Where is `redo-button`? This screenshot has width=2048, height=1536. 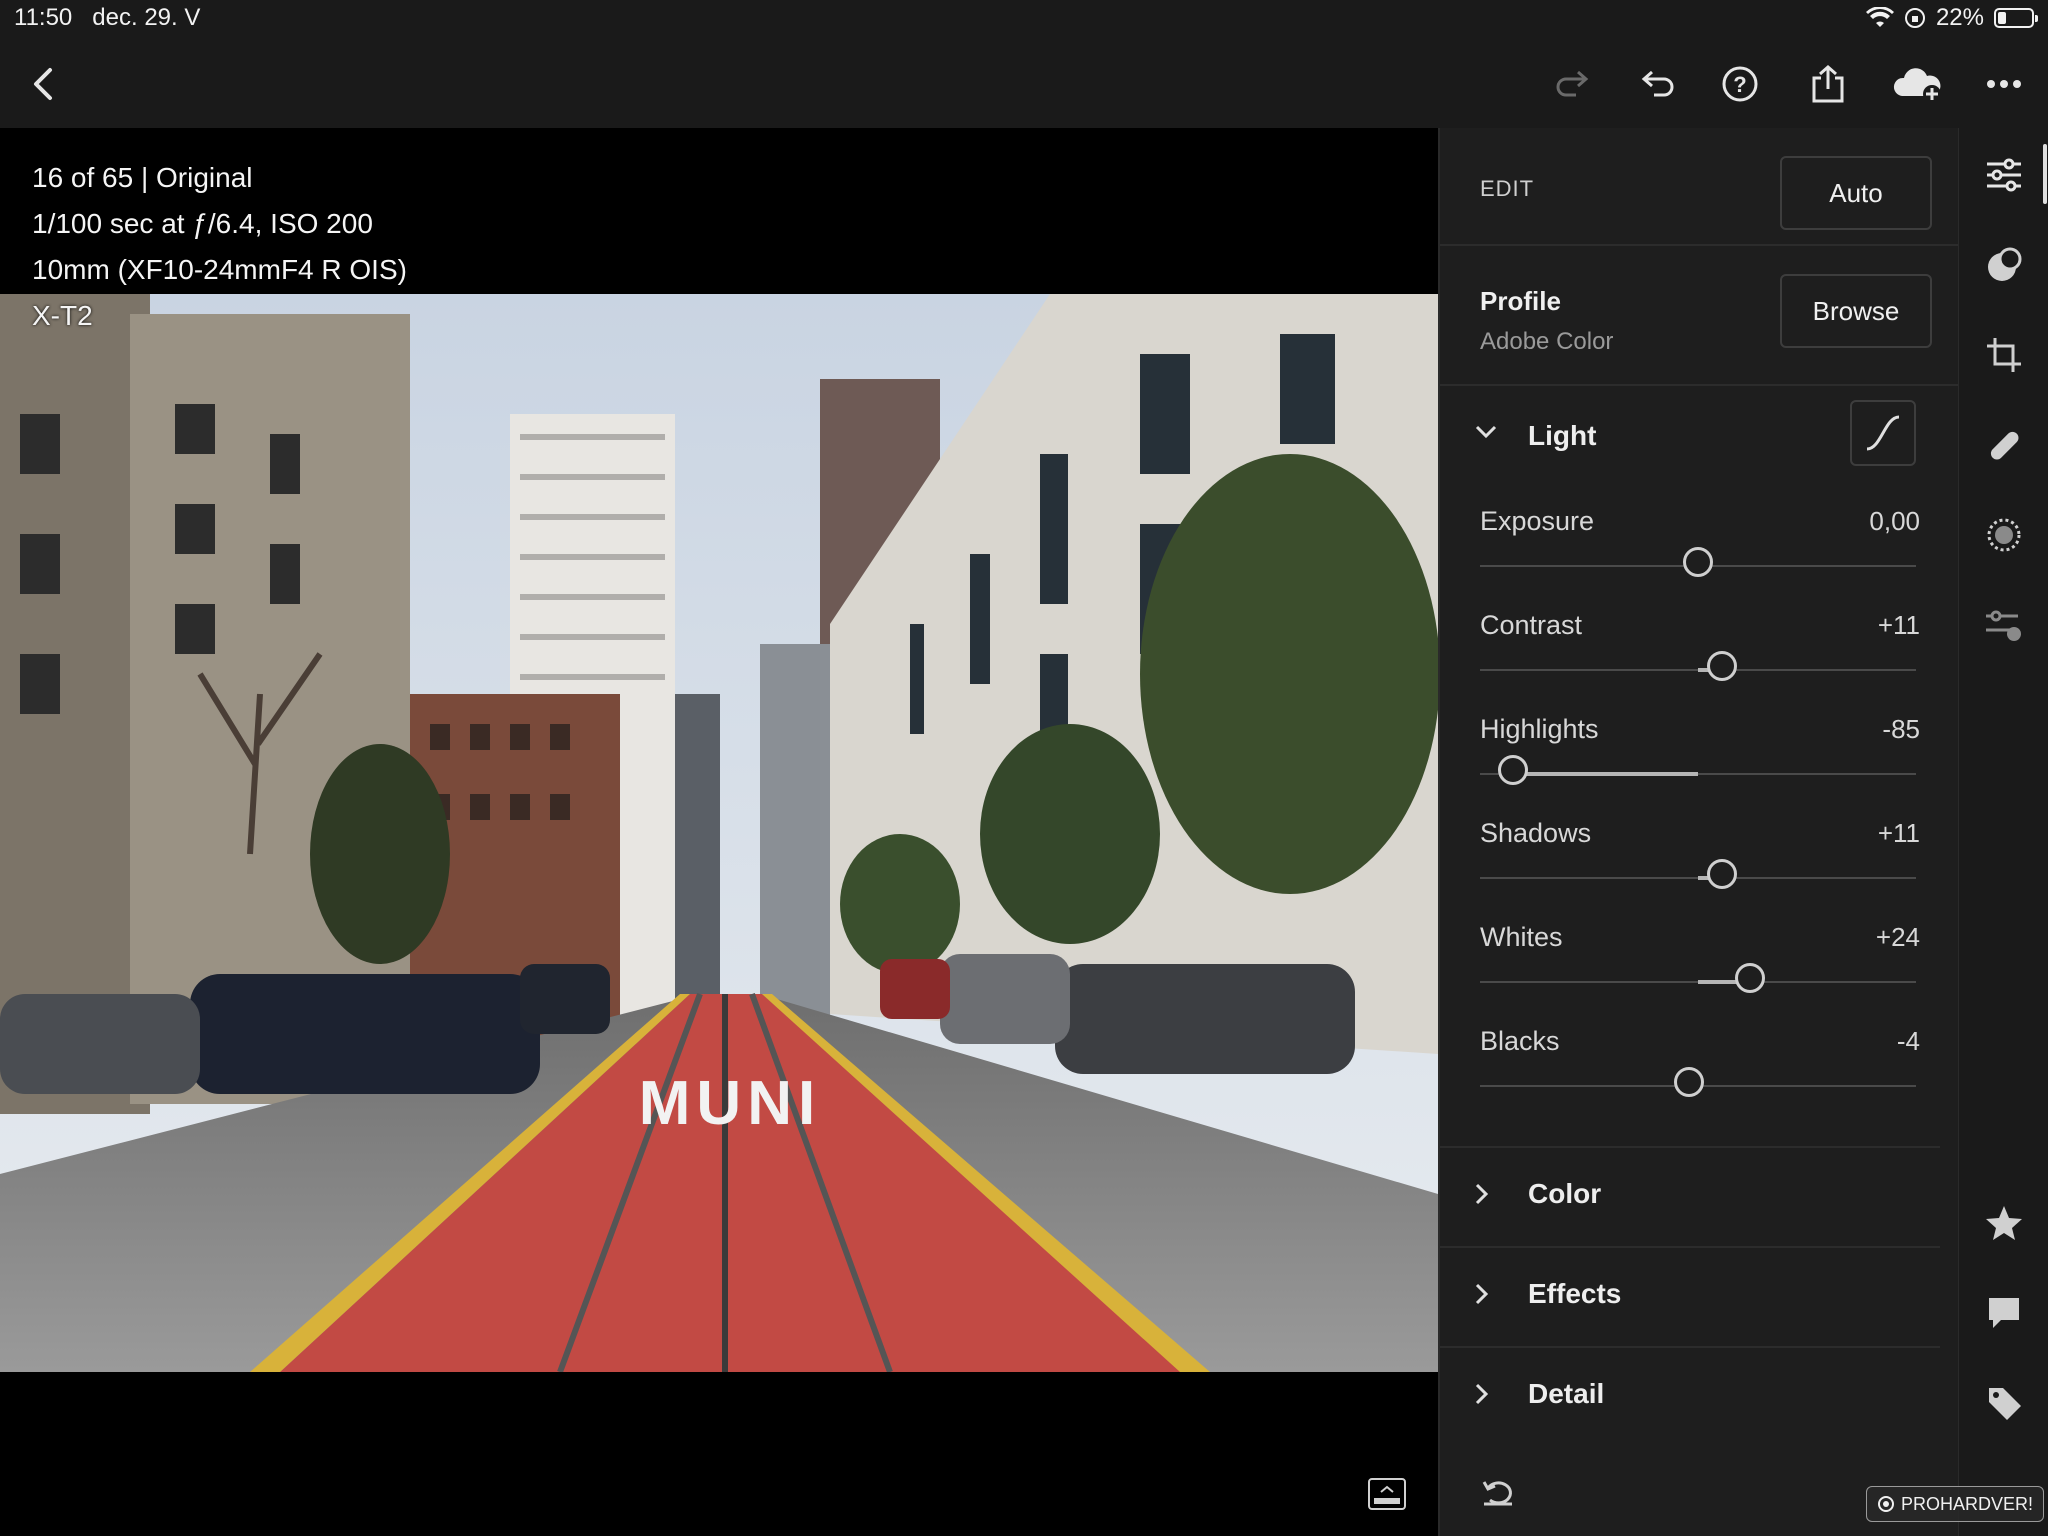 redo-button is located at coordinates (1572, 84).